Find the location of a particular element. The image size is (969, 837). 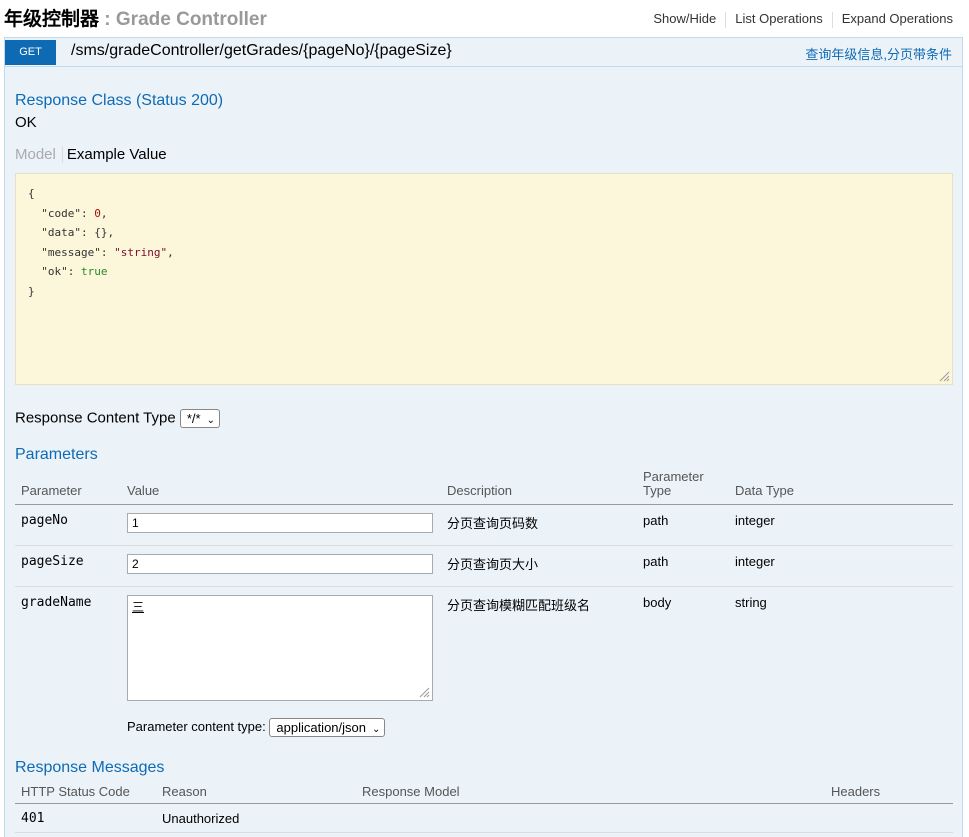

example-message: "string" is located at coordinates (141, 252).